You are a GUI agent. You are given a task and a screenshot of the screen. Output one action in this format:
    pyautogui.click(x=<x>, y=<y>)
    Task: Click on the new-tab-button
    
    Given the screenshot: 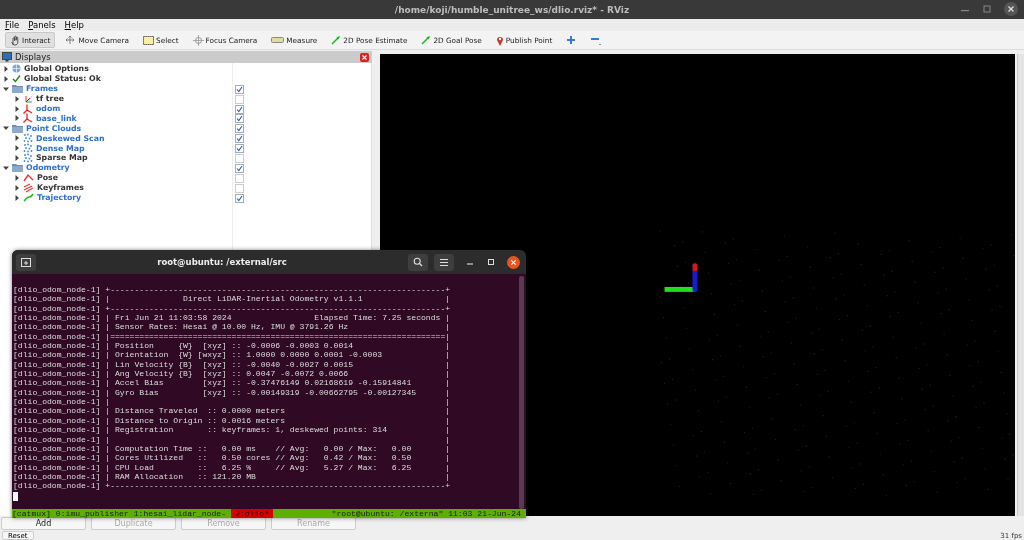 What is the action you would take?
    pyautogui.click(x=26, y=262)
    